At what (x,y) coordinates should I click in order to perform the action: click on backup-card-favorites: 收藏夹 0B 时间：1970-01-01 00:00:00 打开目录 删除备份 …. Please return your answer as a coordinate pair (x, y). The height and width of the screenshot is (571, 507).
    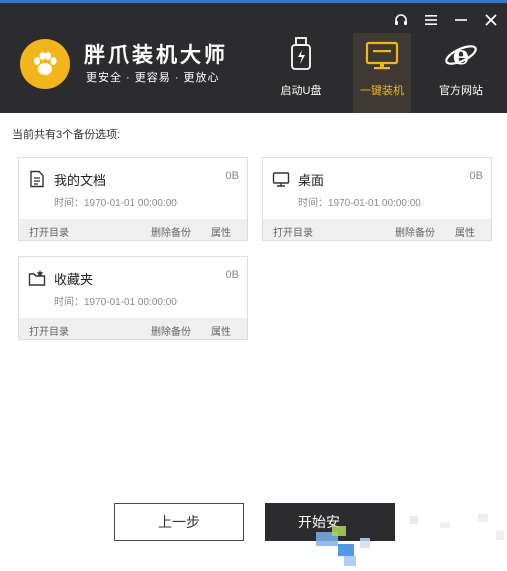
    Looking at the image, I should click on (133, 298).